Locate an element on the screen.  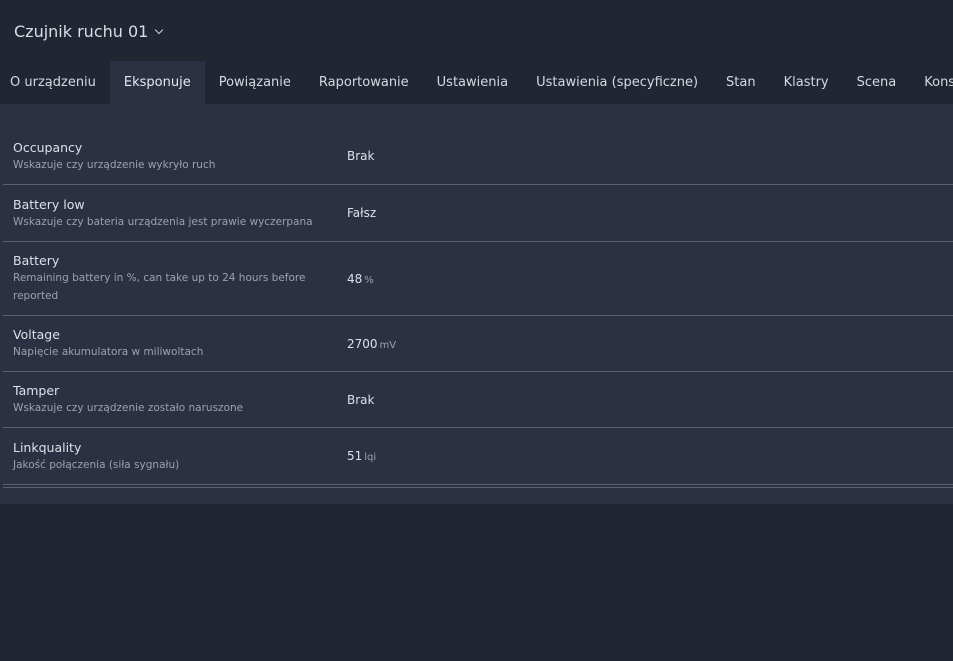
expose-description: Wskazuje czy urządzenie wykryło ruch is located at coordinates (114, 164).